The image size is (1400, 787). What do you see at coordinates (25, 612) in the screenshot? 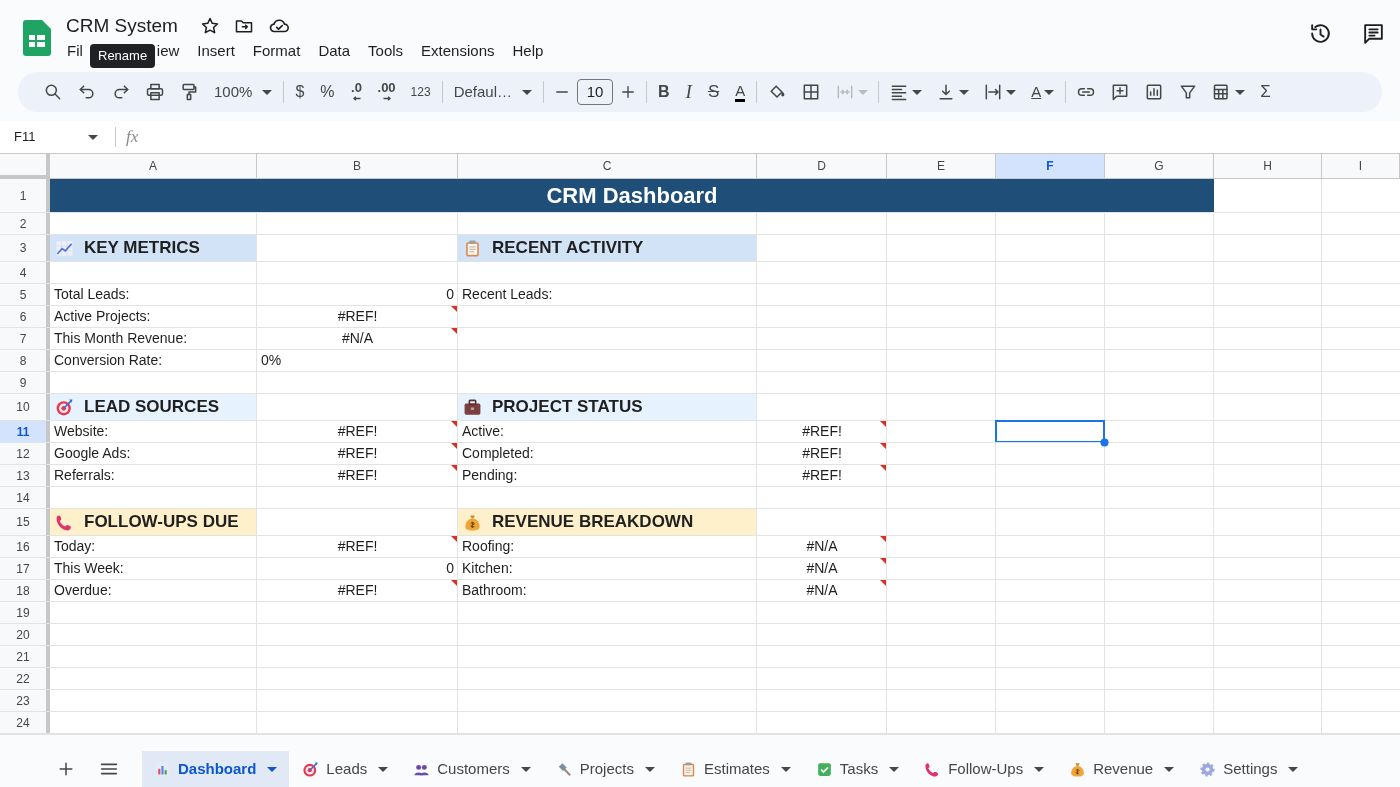
I see `row-header: 19` at bounding box center [25, 612].